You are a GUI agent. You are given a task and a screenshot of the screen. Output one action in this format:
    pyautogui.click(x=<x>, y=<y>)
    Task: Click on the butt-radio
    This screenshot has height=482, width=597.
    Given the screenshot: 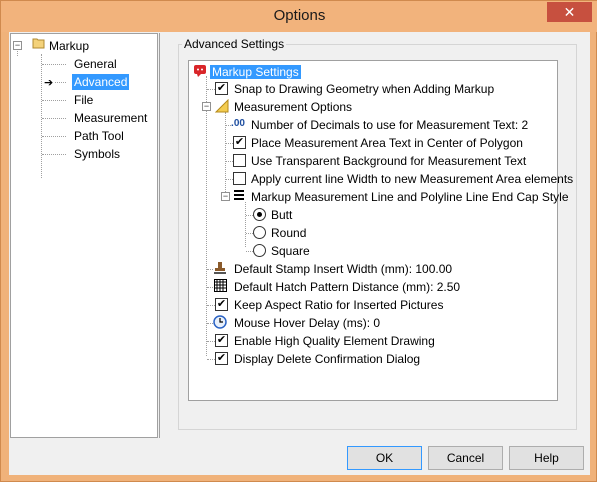 What is the action you would take?
    pyautogui.click(x=259, y=214)
    